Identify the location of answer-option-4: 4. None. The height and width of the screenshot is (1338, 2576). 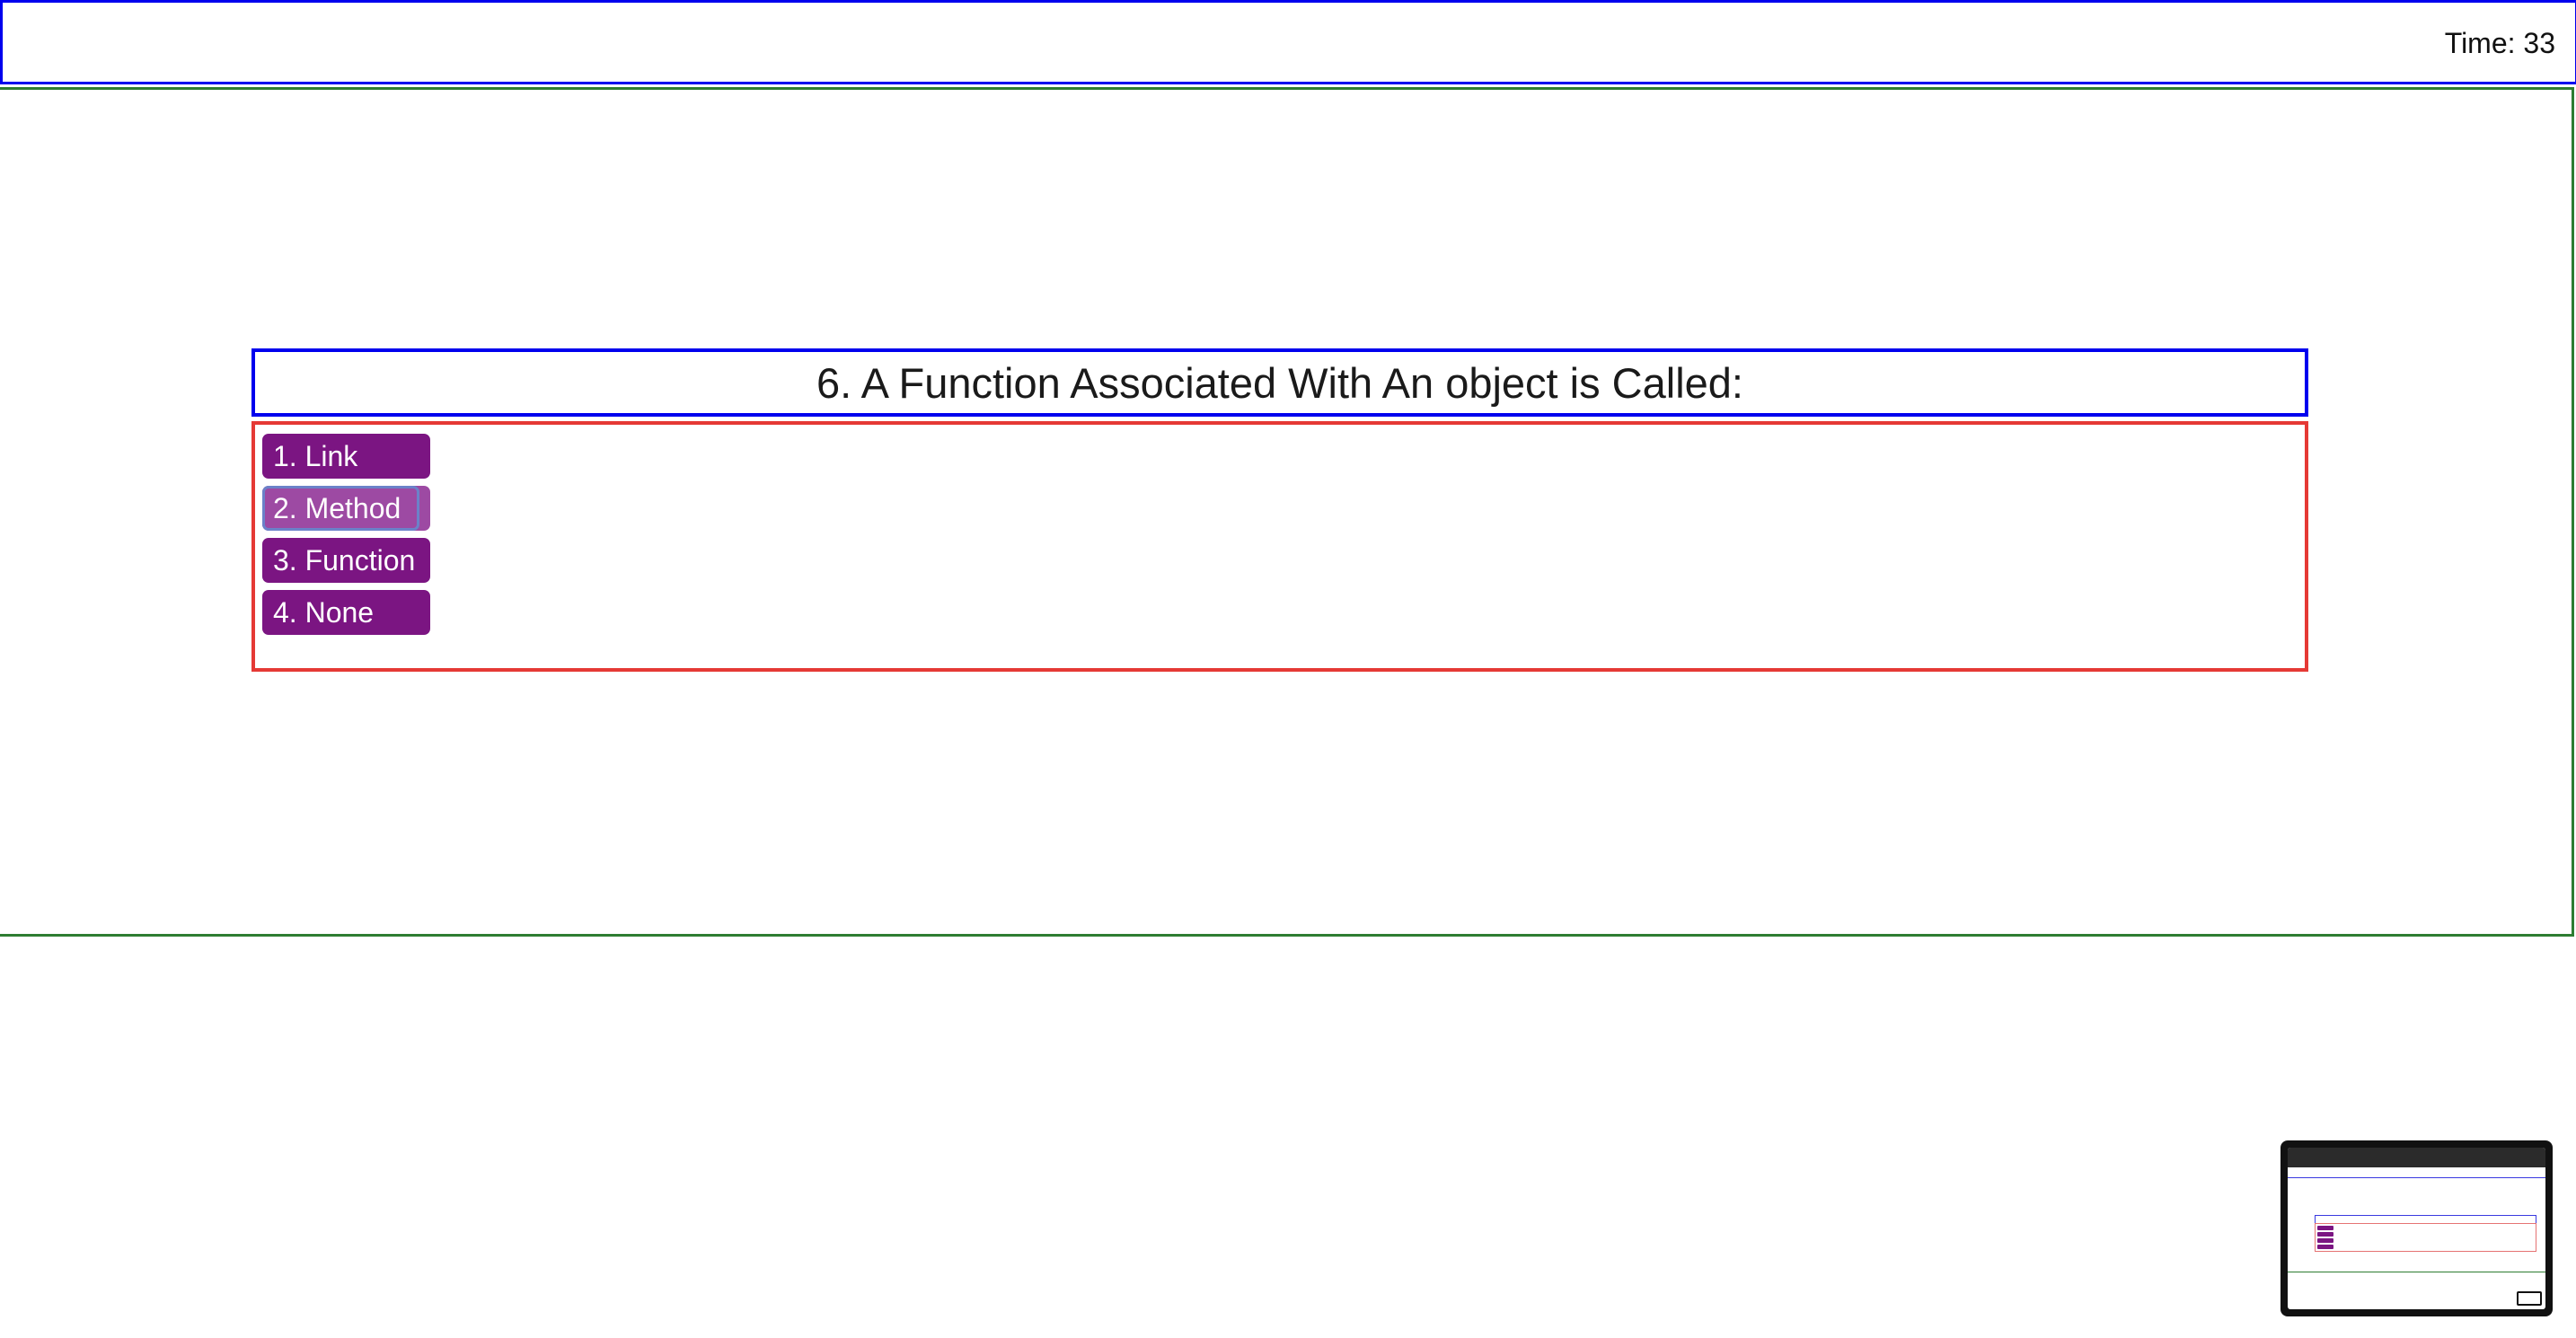
(346, 612).